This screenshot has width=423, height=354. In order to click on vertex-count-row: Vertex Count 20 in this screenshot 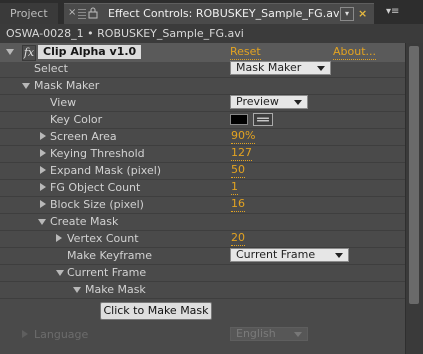, I will do `click(202, 239)`.